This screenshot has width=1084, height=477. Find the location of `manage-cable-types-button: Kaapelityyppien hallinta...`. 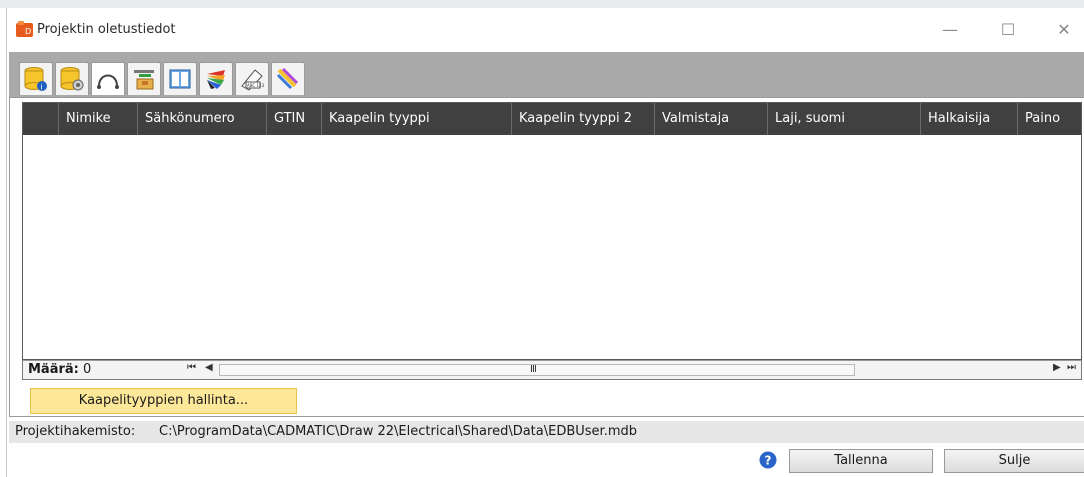

manage-cable-types-button: Kaapelityyppien hallinta... is located at coordinates (163, 401).